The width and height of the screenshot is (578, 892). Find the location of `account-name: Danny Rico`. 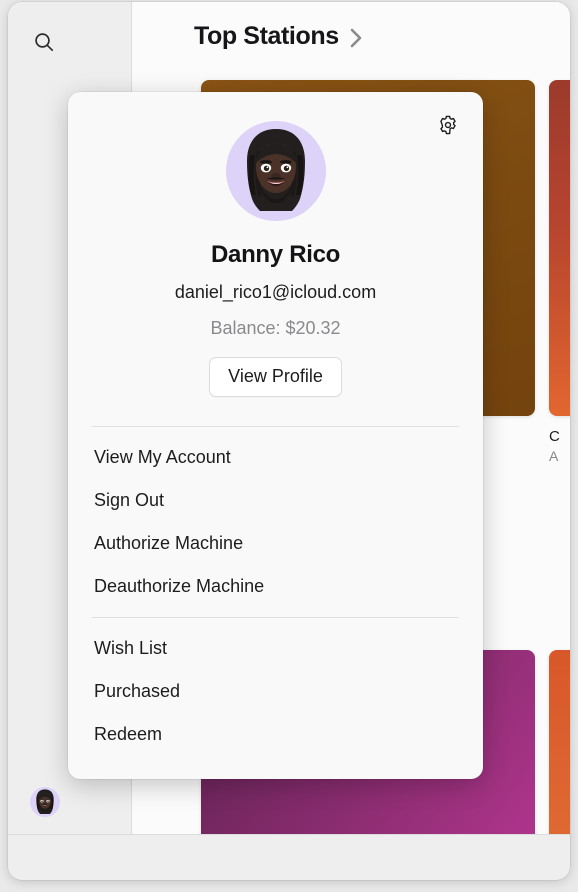

account-name: Danny Rico is located at coordinates (275, 254).